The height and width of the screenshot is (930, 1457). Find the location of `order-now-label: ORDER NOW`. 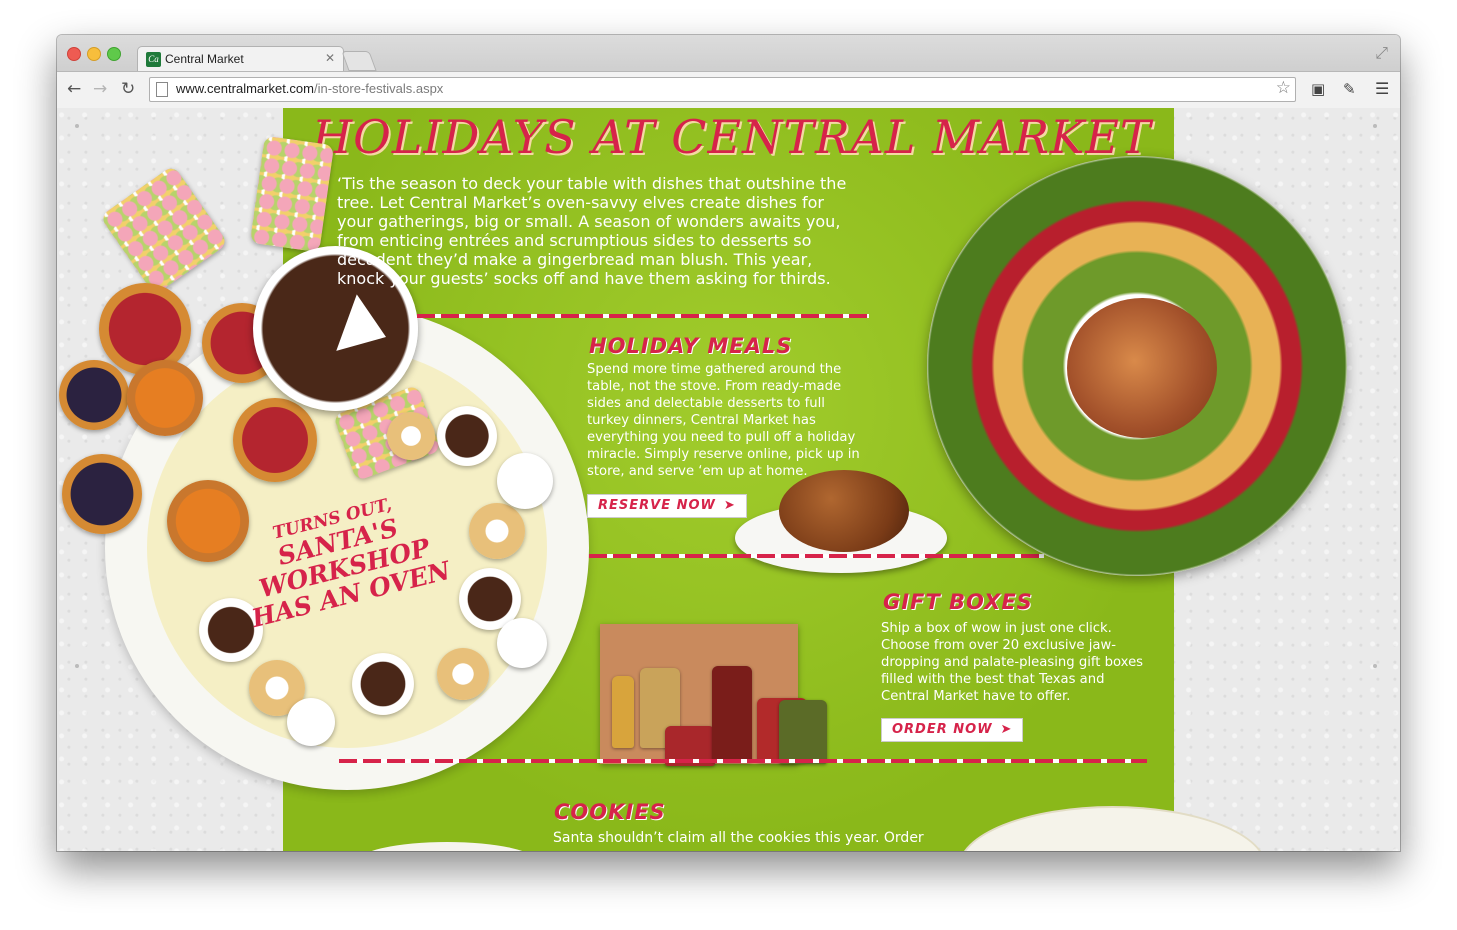

order-now-label: ORDER NOW is located at coordinates (942, 729).